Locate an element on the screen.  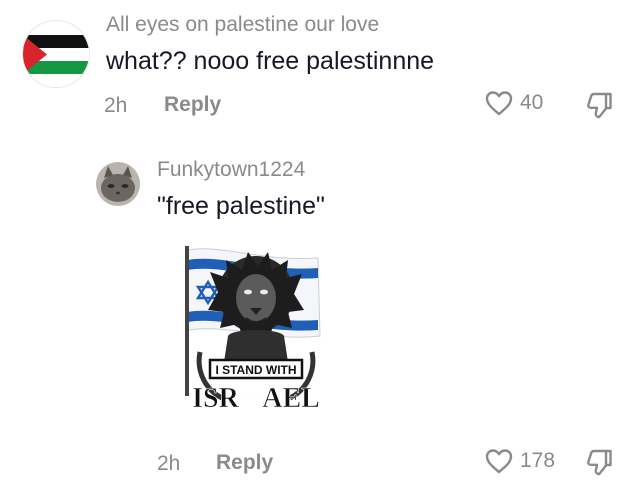
israel-lion-sticker: I STAND WITH ISR✡AEL is located at coordinates (254, 332).